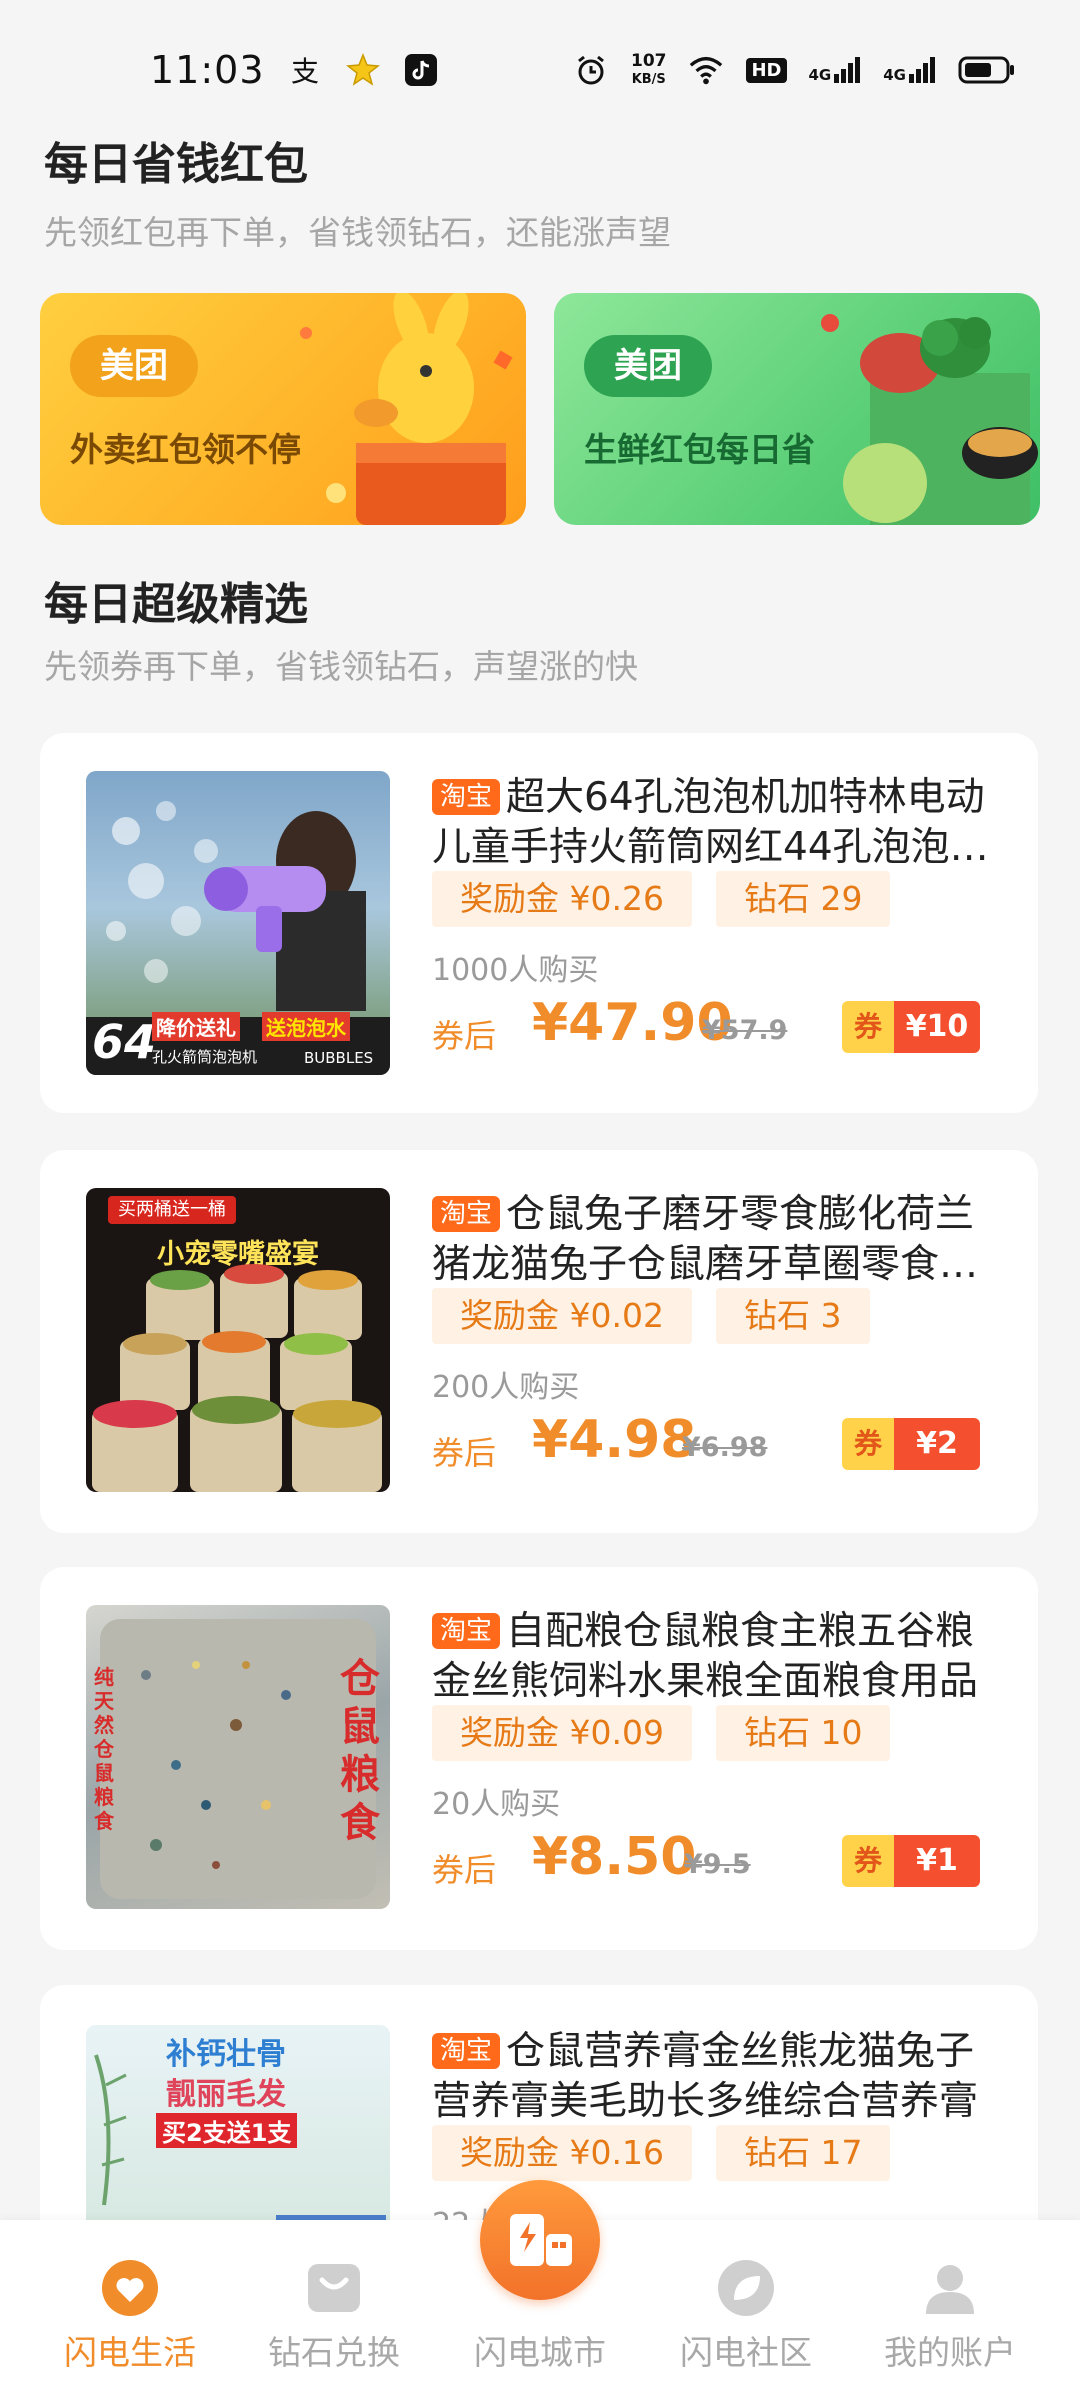 Image resolution: width=1080 pixels, height=2400 pixels. I want to click on nav-item-community: 闪电社区, so click(746, 2310).